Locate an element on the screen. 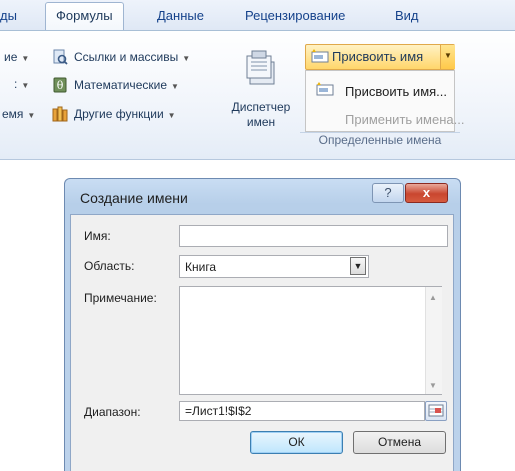 The width and height of the screenshot is (515, 471). name-manager-icon is located at coordinates (260, 67).